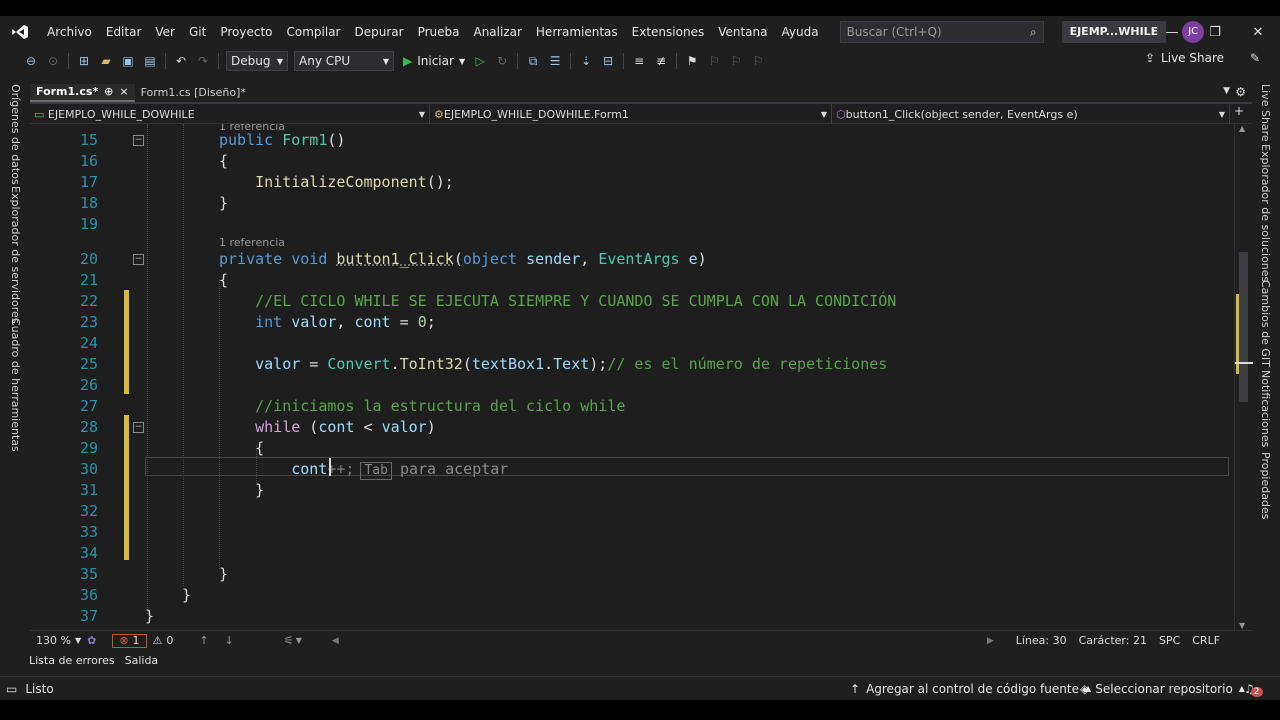 This screenshot has width=1280, height=720. What do you see at coordinates (252, 243) in the screenshot?
I see `codelens-references: 1 referencia` at bounding box center [252, 243].